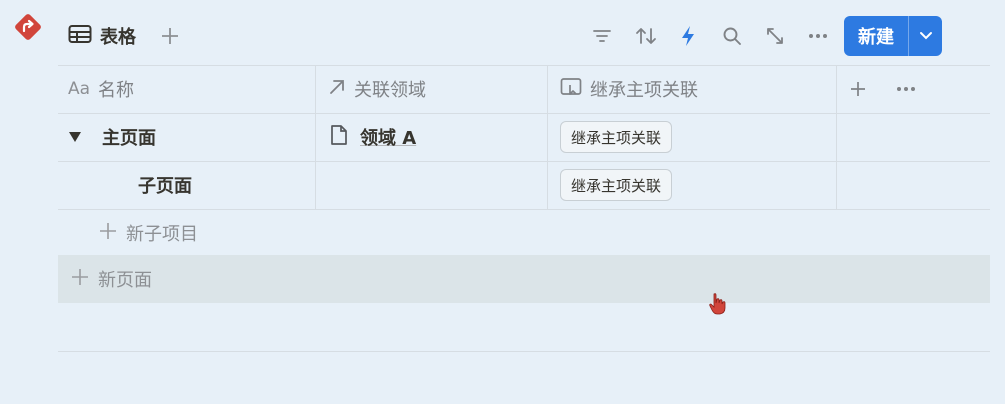  Describe the element at coordinates (732, 36) in the screenshot. I see `search-icon` at that location.